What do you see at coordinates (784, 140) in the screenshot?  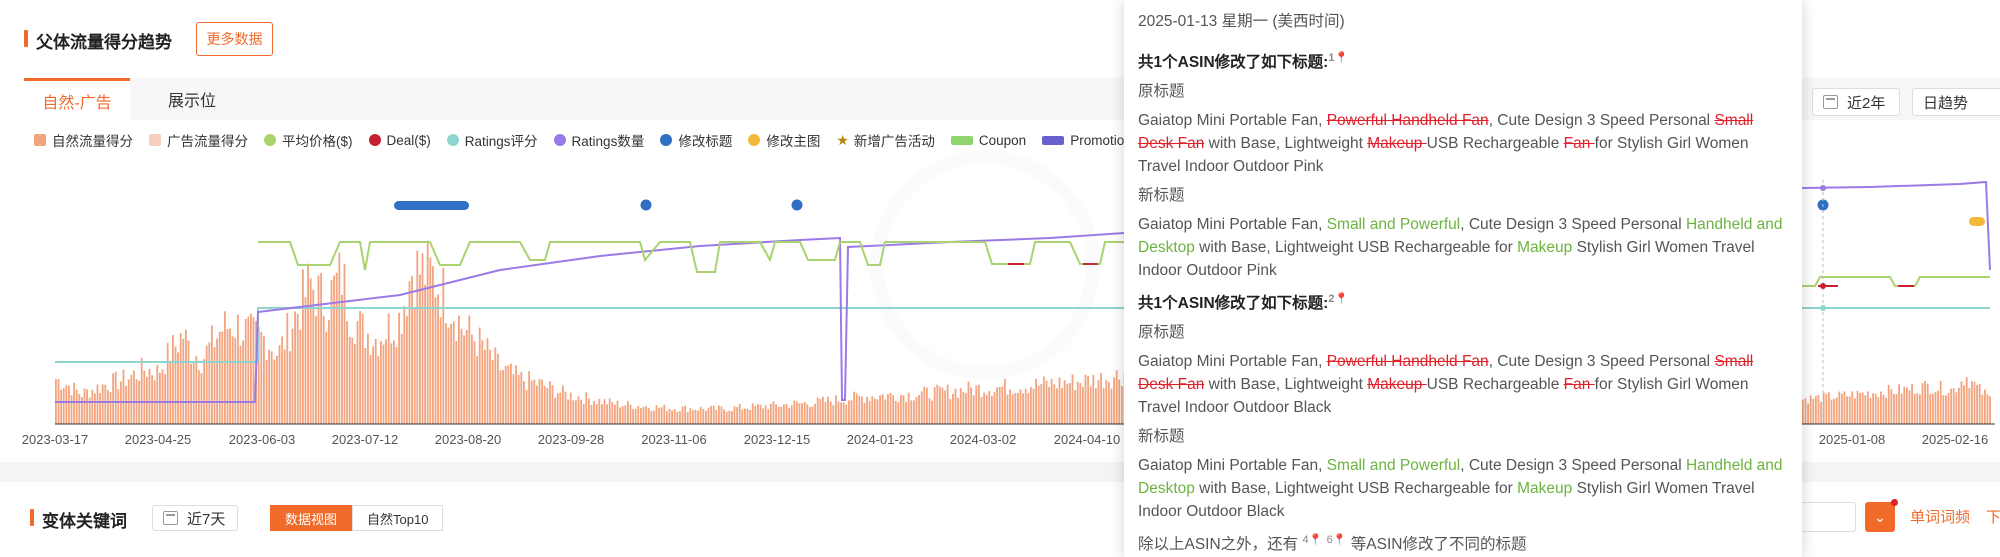 I see `legend-item: 修改主图` at bounding box center [784, 140].